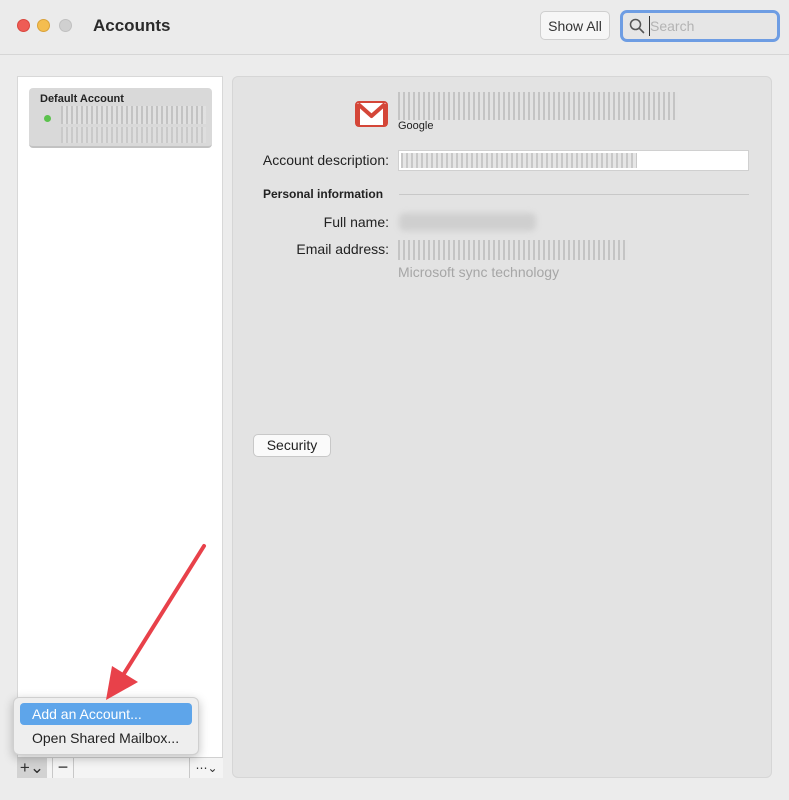 The image size is (789, 800). Describe the element at coordinates (323, 194) in the screenshot. I see `personal-information-heading: Personal information` at that location.